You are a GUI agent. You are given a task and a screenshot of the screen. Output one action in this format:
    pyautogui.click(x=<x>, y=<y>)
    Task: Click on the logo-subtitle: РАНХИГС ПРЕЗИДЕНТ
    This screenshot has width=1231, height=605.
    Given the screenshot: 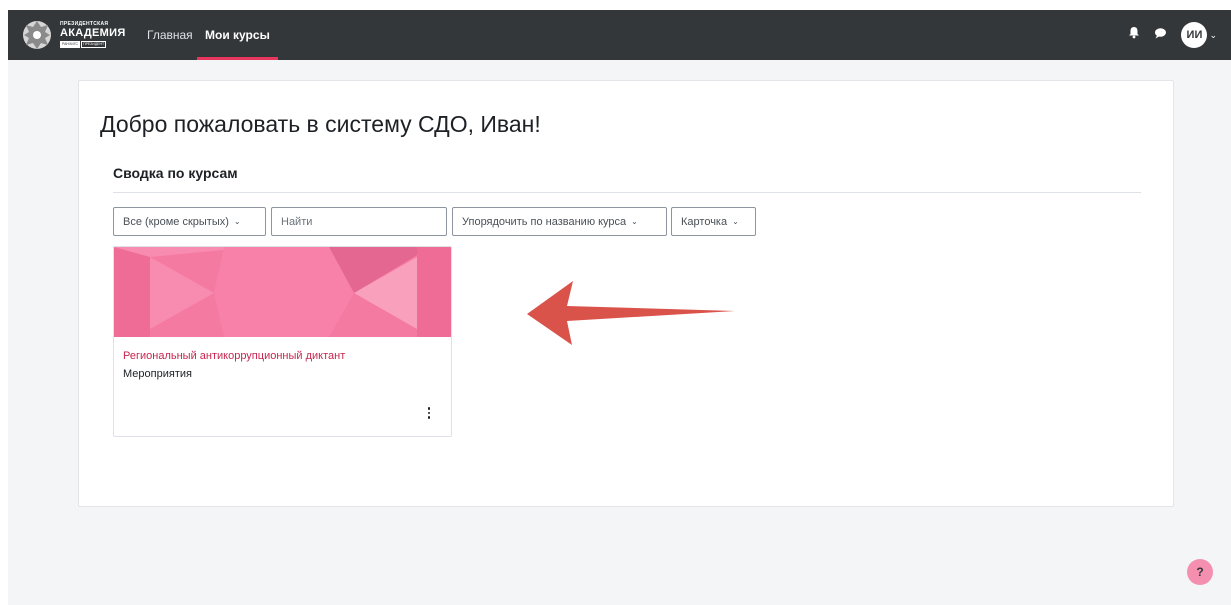 What is the action you would take?
    pyautogui.click(x=93, y=44)
    